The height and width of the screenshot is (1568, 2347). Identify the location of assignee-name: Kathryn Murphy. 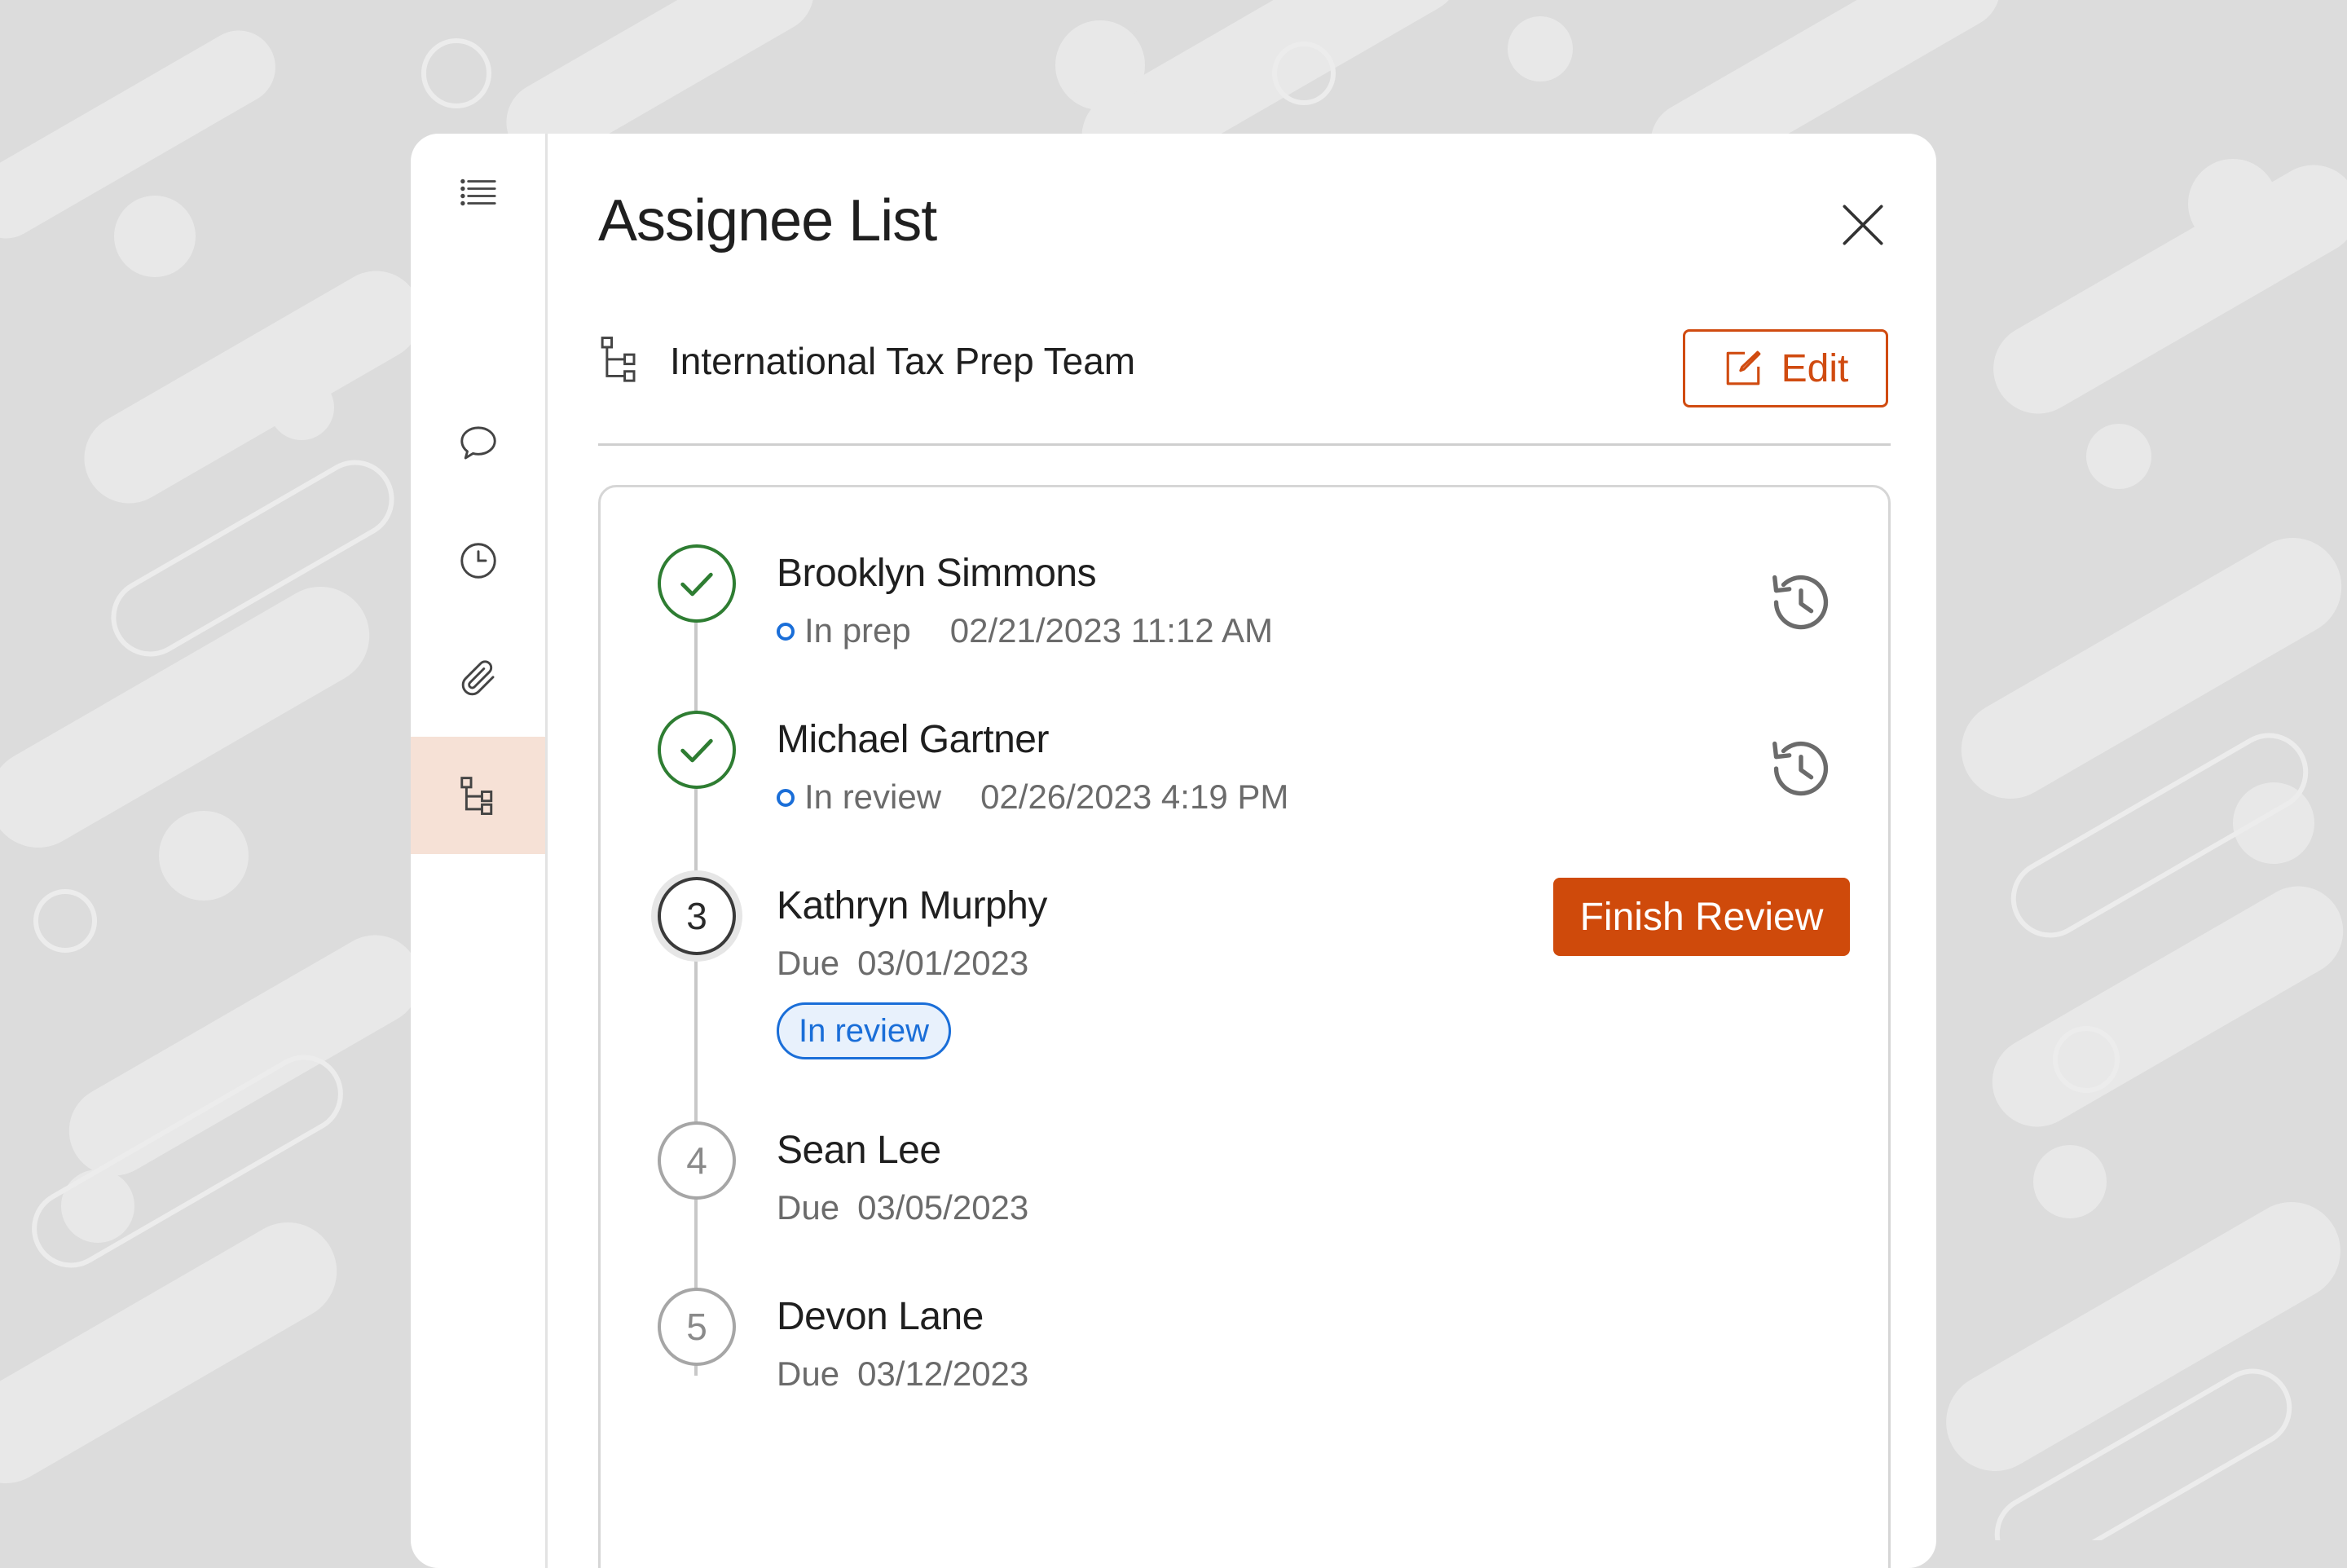
(912, 905).